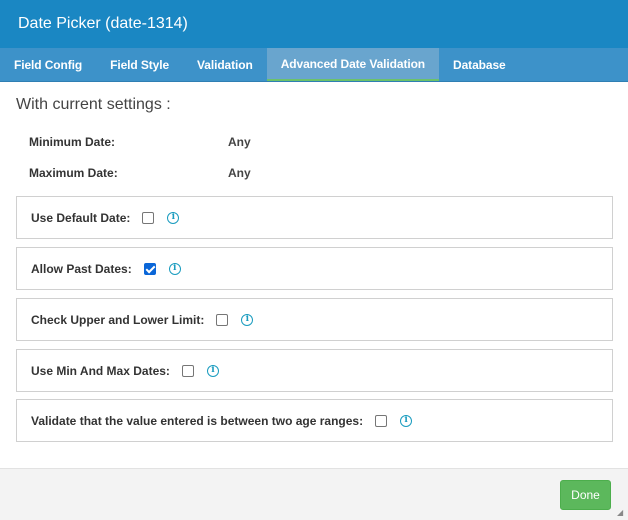 Image resolution: width=628 pixels, height=520 pixels. I want to click on done-button: Done, so click(585, 495).